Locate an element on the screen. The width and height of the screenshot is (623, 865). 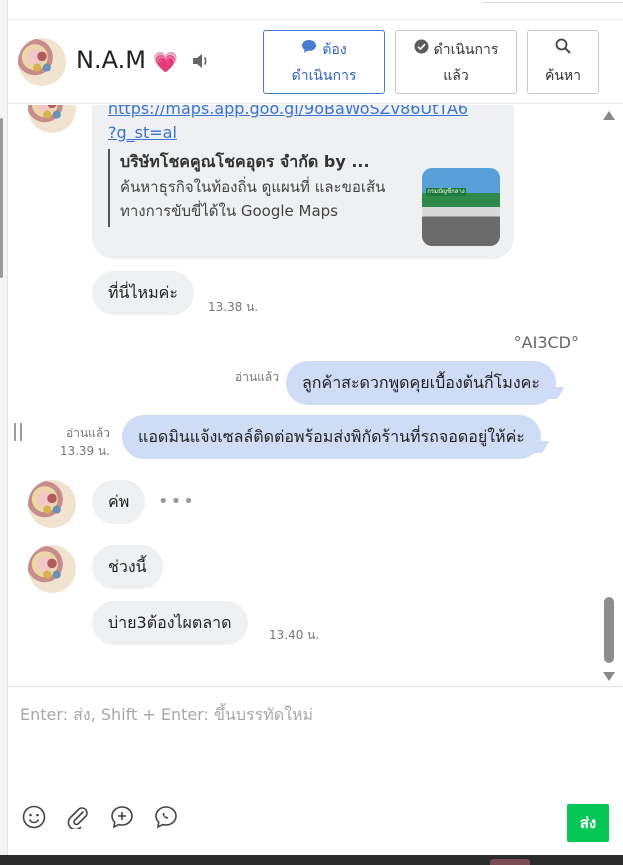
speaker-icon is located at coordinates (201, 61).